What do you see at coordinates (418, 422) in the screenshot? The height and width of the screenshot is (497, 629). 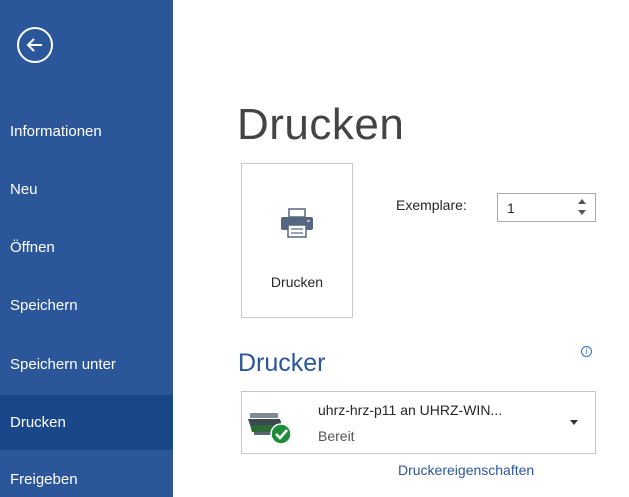 I see `printer-dropdown: uhrz-hrz-p11 an UHRZ-WIN... Bereit` at bounding box center [418, 422].